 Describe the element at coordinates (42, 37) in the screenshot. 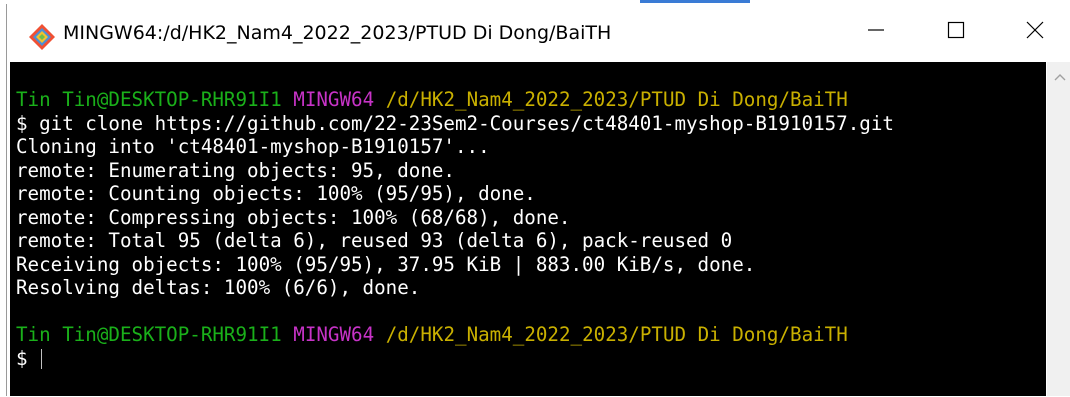

I see `git-bash-icon` at that location.